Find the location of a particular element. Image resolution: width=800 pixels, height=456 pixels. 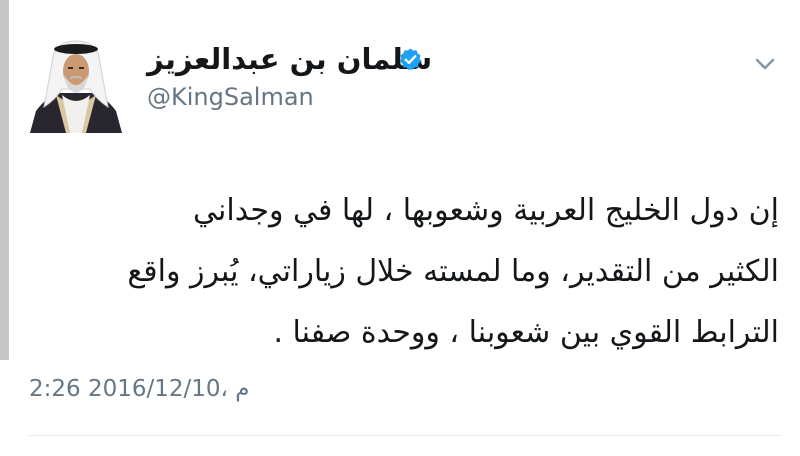

author-name: سلمان بن عبدالعزيز is located at coordinates (289, 59).